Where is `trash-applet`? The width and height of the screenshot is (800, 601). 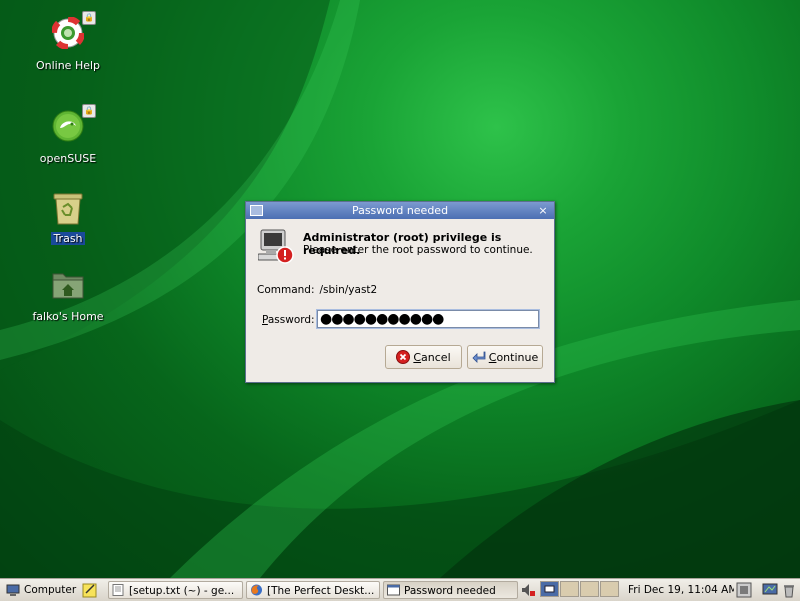
trash-applet is located at coordinates (790, 590).